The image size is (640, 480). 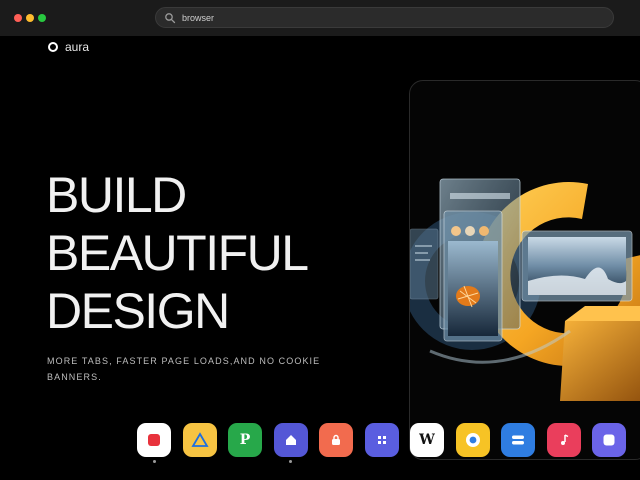 I want to click on address-bar: browser, so click(x=384, y=17).